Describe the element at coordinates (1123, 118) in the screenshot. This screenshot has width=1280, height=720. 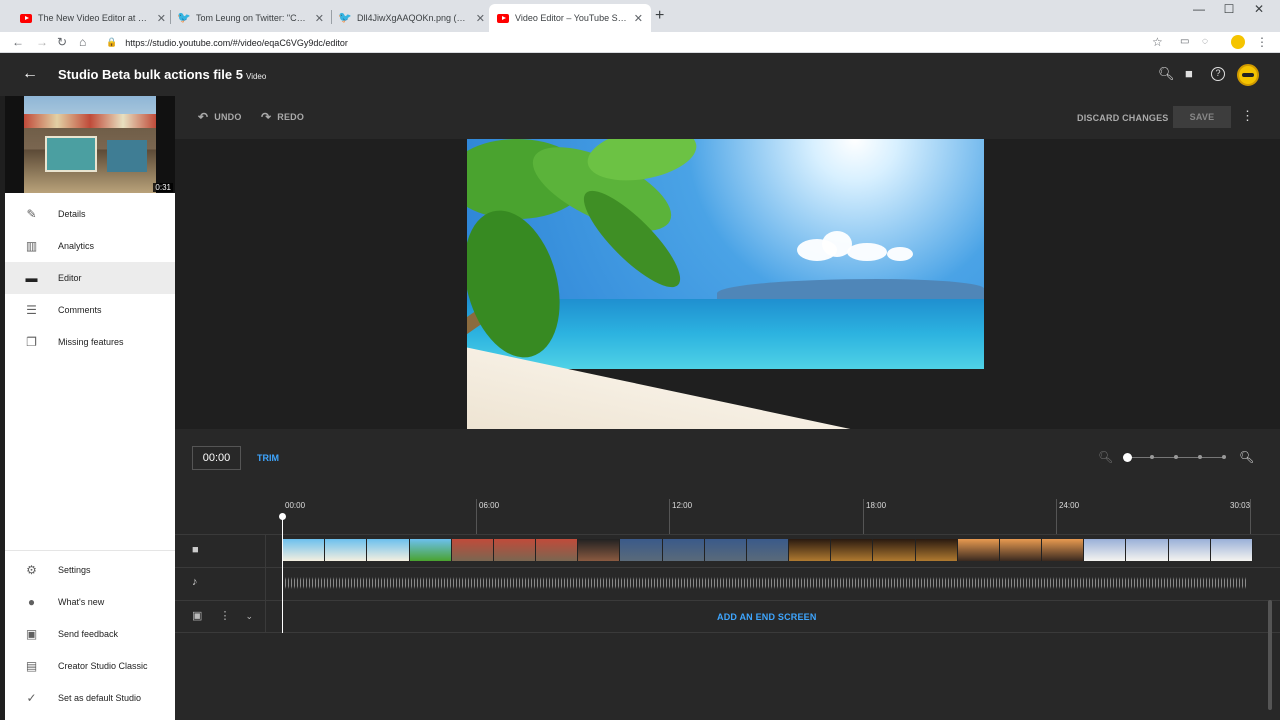
I see `discard-changes-button: DISCARD CHANGES` at that location.